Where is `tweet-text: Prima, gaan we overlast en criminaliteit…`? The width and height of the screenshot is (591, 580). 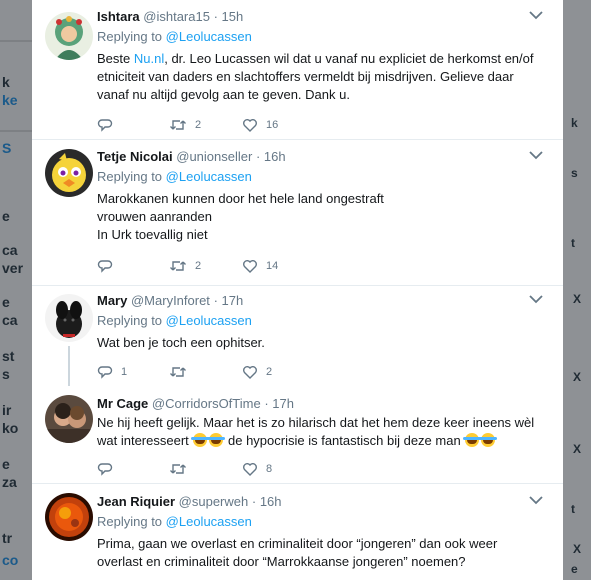 tweet-text: Prima, gaan we overlast en criminaliteit… is located at coordinates (297, 552).